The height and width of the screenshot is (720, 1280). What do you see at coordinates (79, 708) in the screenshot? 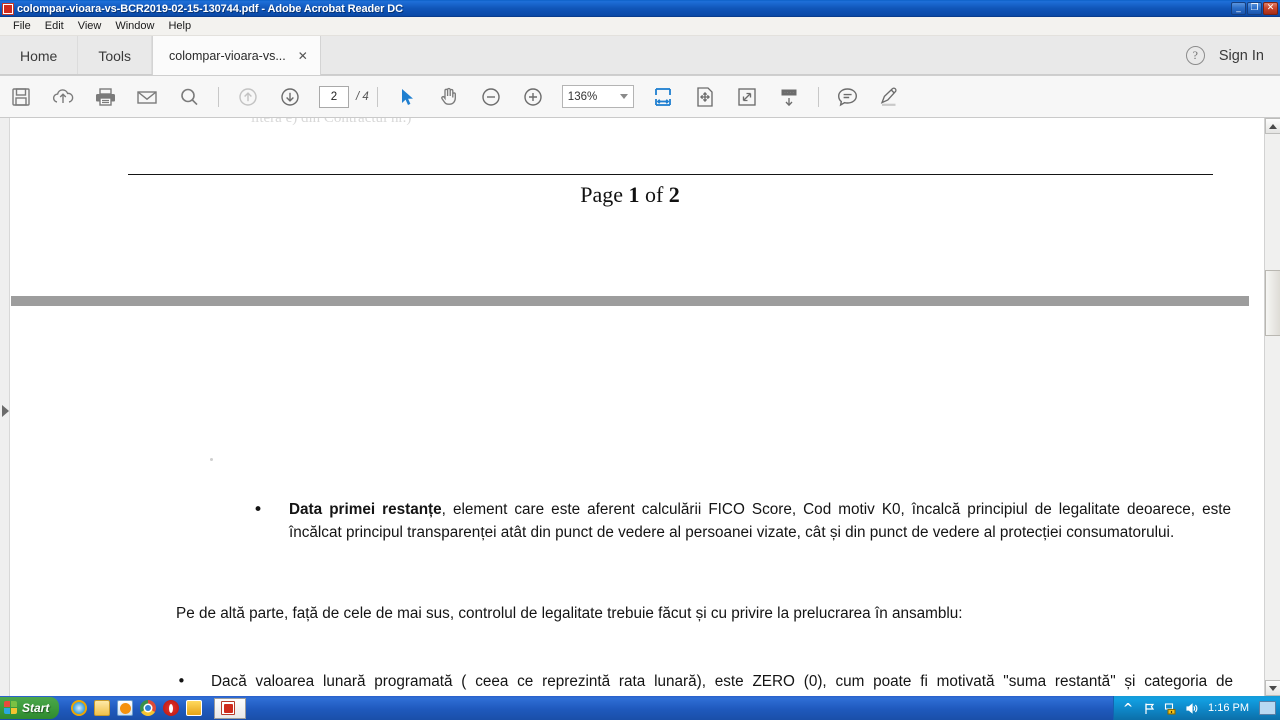
I see `internet-explorer-icon` at bounding box center [79, 708].